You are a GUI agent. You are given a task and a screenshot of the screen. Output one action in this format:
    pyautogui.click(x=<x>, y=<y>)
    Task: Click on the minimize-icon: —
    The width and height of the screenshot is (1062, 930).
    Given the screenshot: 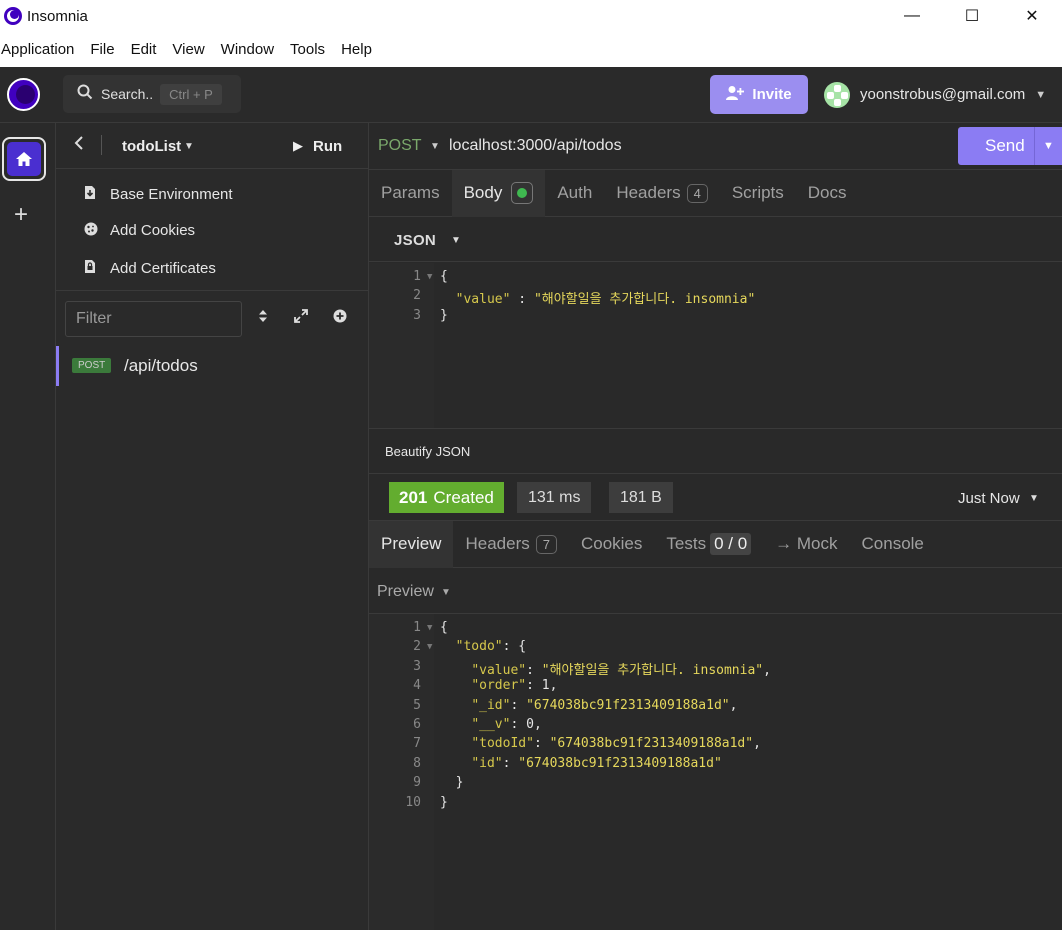 What is the action you would take?
    pyautogui.click(x=912, y=16)
    